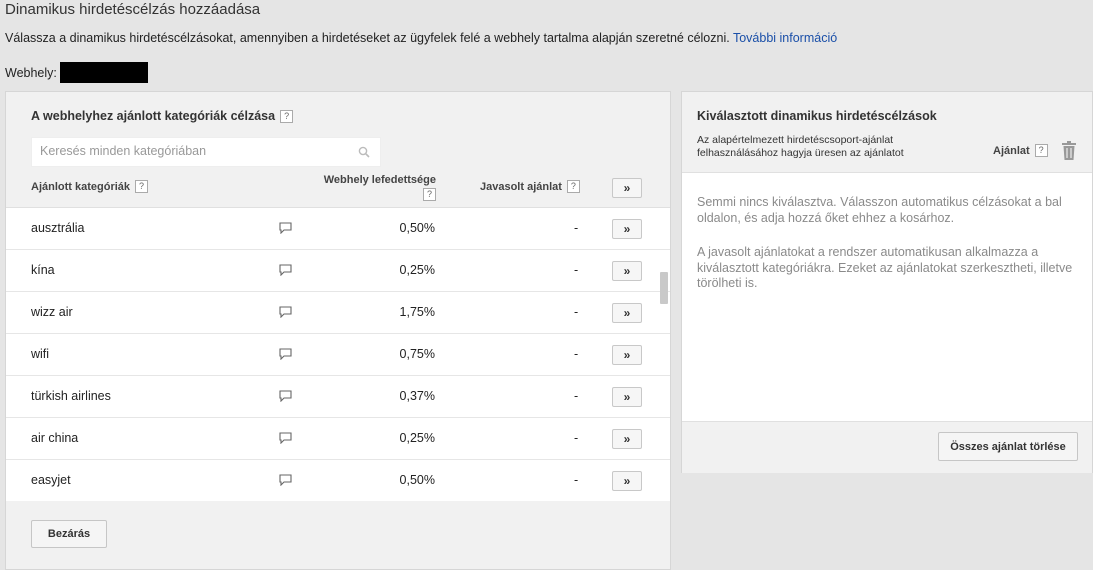 The width and height of the screenshot is (1093, 570). I want to click on category-name: easyjet, so click(51, 480).